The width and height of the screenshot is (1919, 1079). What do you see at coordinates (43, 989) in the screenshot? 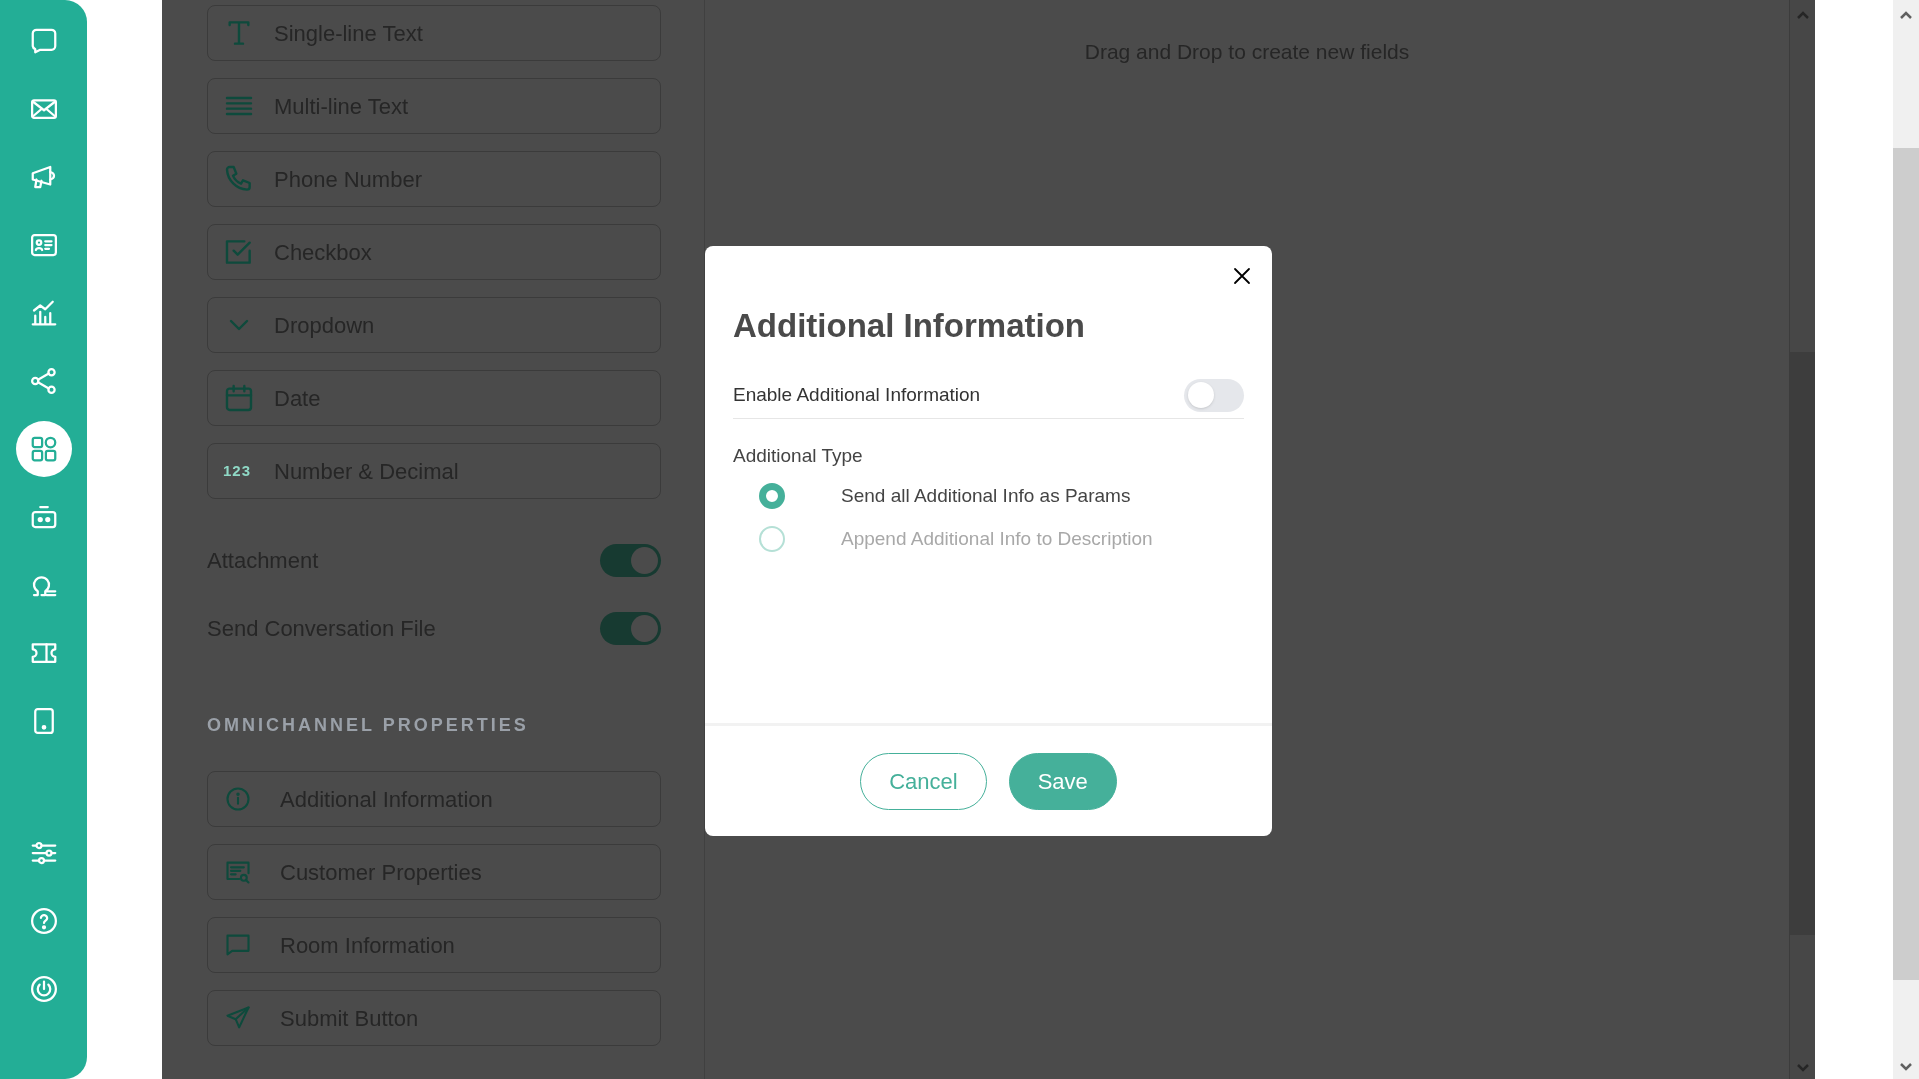
I see `power-icon` at bounding box center [43, 989].